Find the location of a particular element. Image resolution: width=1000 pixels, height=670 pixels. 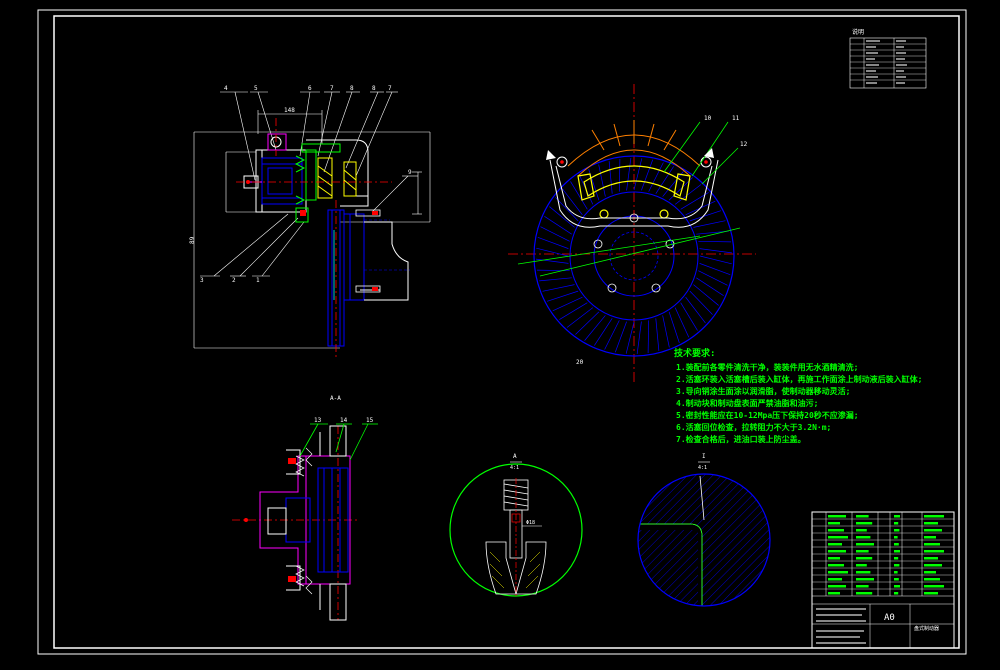

callout-7: 7 is located at coordinates (332, 88).